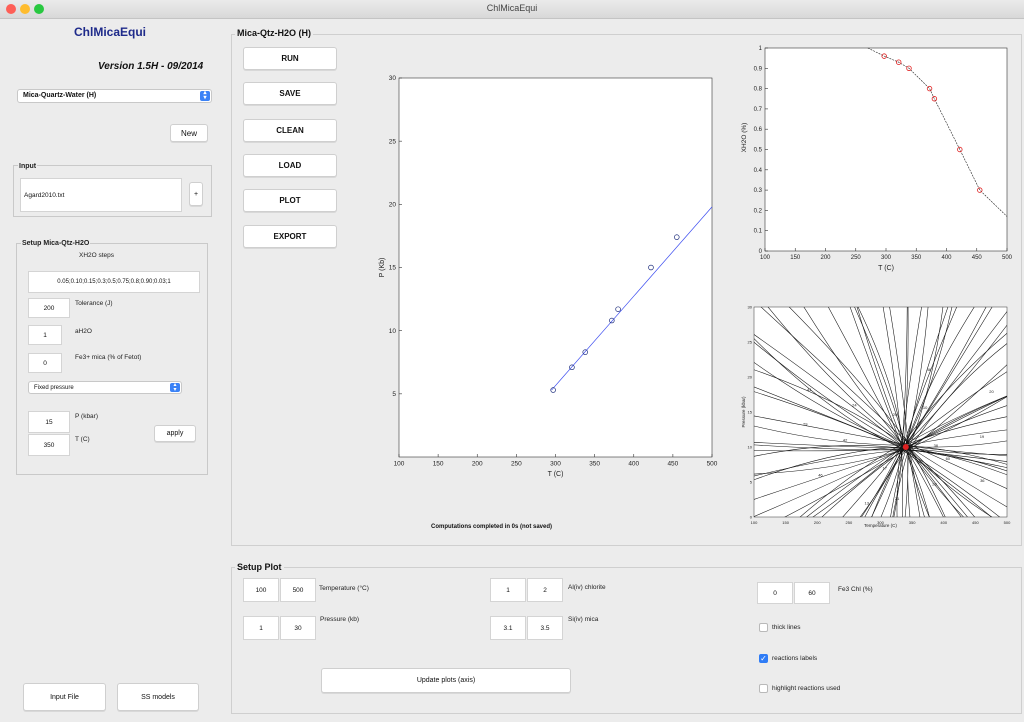 Image resolution: width=1024 pixels, height=722 pixels. I want to click on model-select-value: Mica-Quartz-Water (H), so click(60, 95).